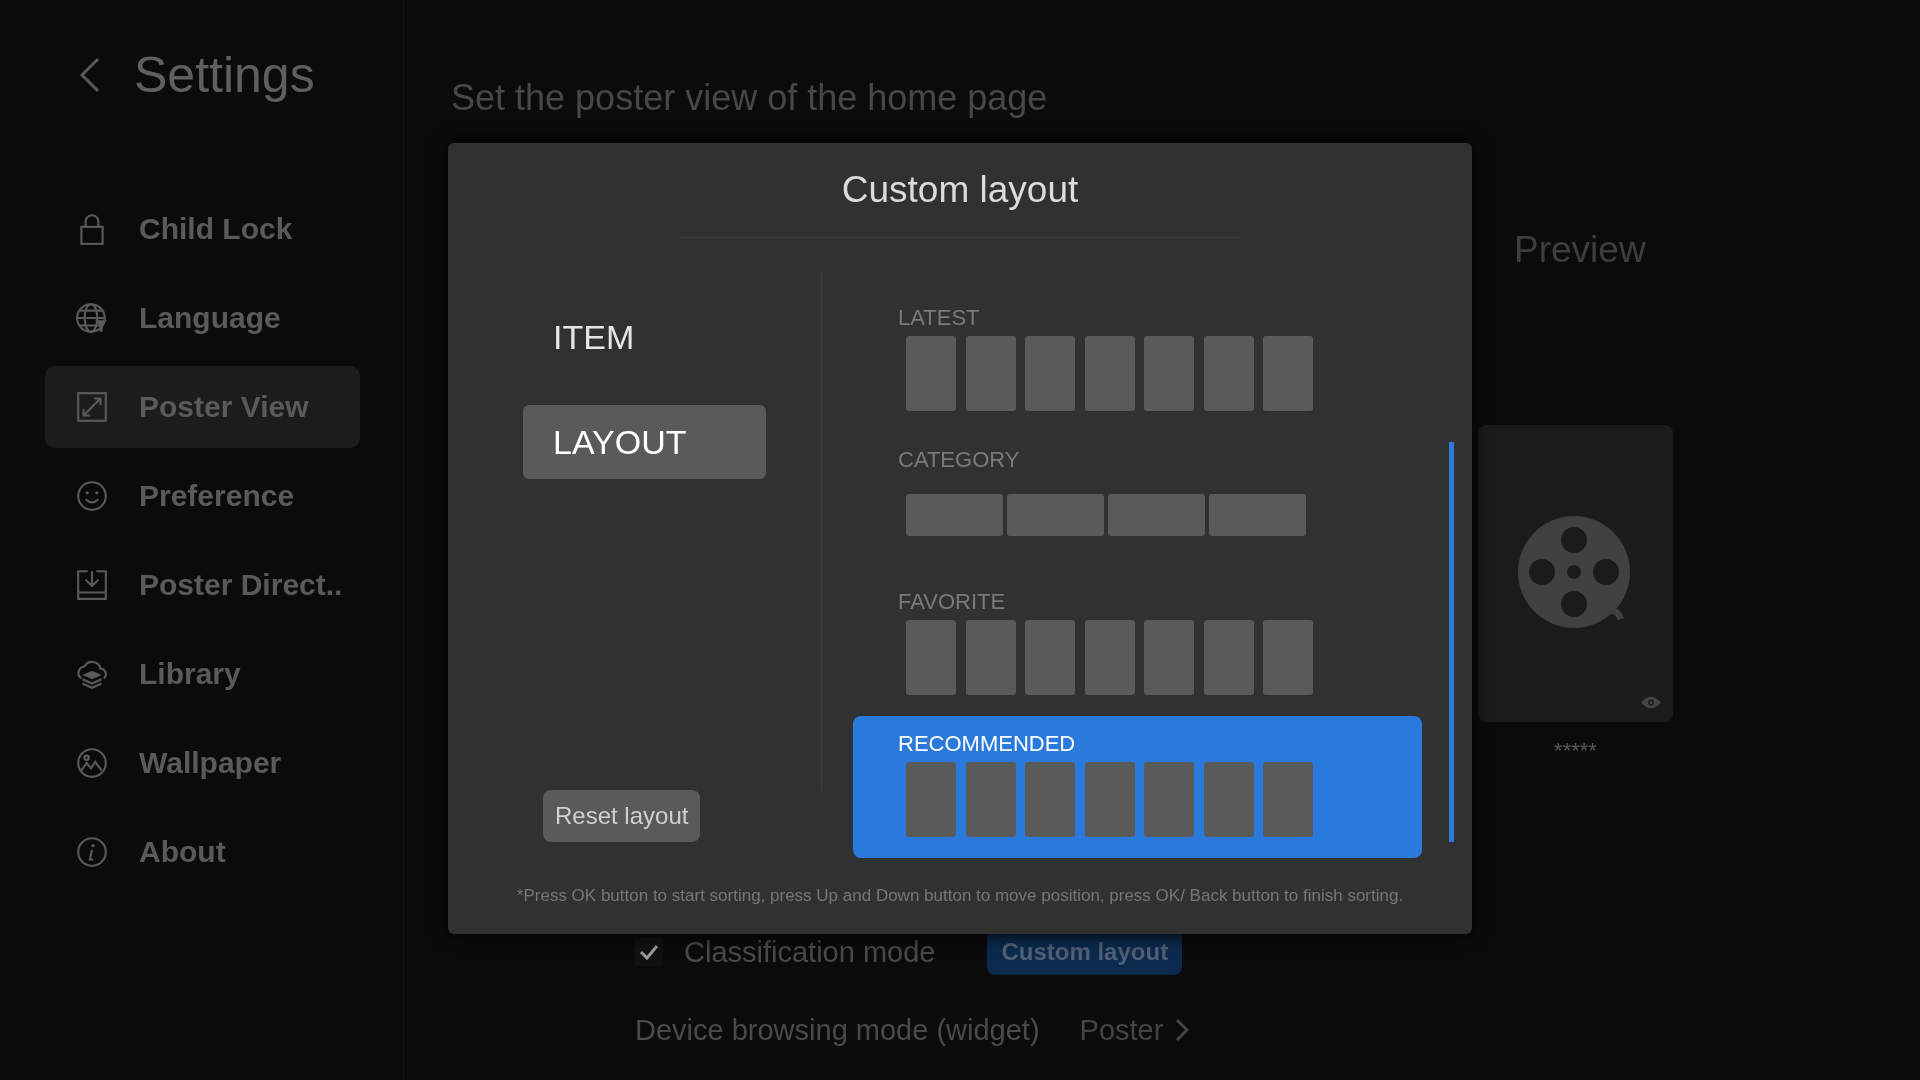  Describe the element at coordinates (644, 442) in the screenshot. I see `tab: LAYOUT` at that location.